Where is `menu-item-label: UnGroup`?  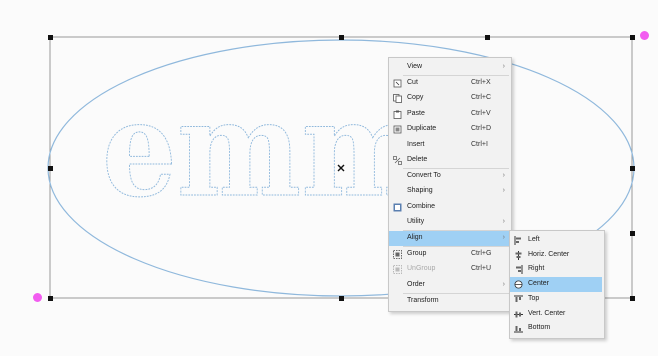 menu-item-label: UnGroup is located at coordinates (421, 268).